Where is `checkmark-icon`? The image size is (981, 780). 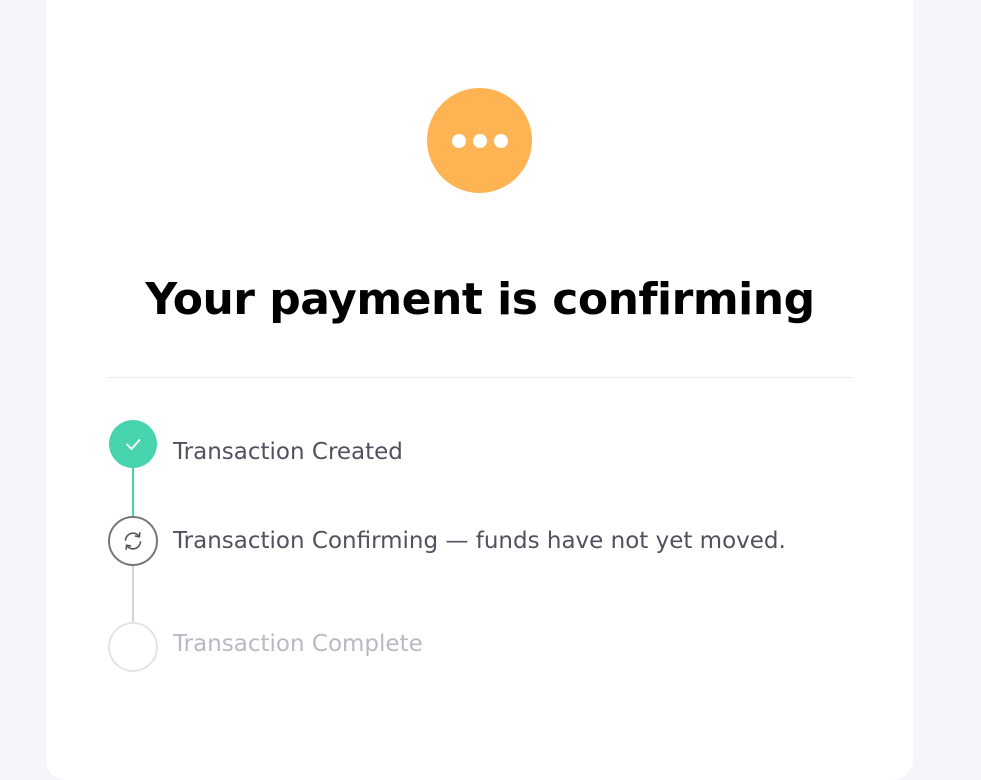 checkmark-icon is located at coordinates (133, 444).